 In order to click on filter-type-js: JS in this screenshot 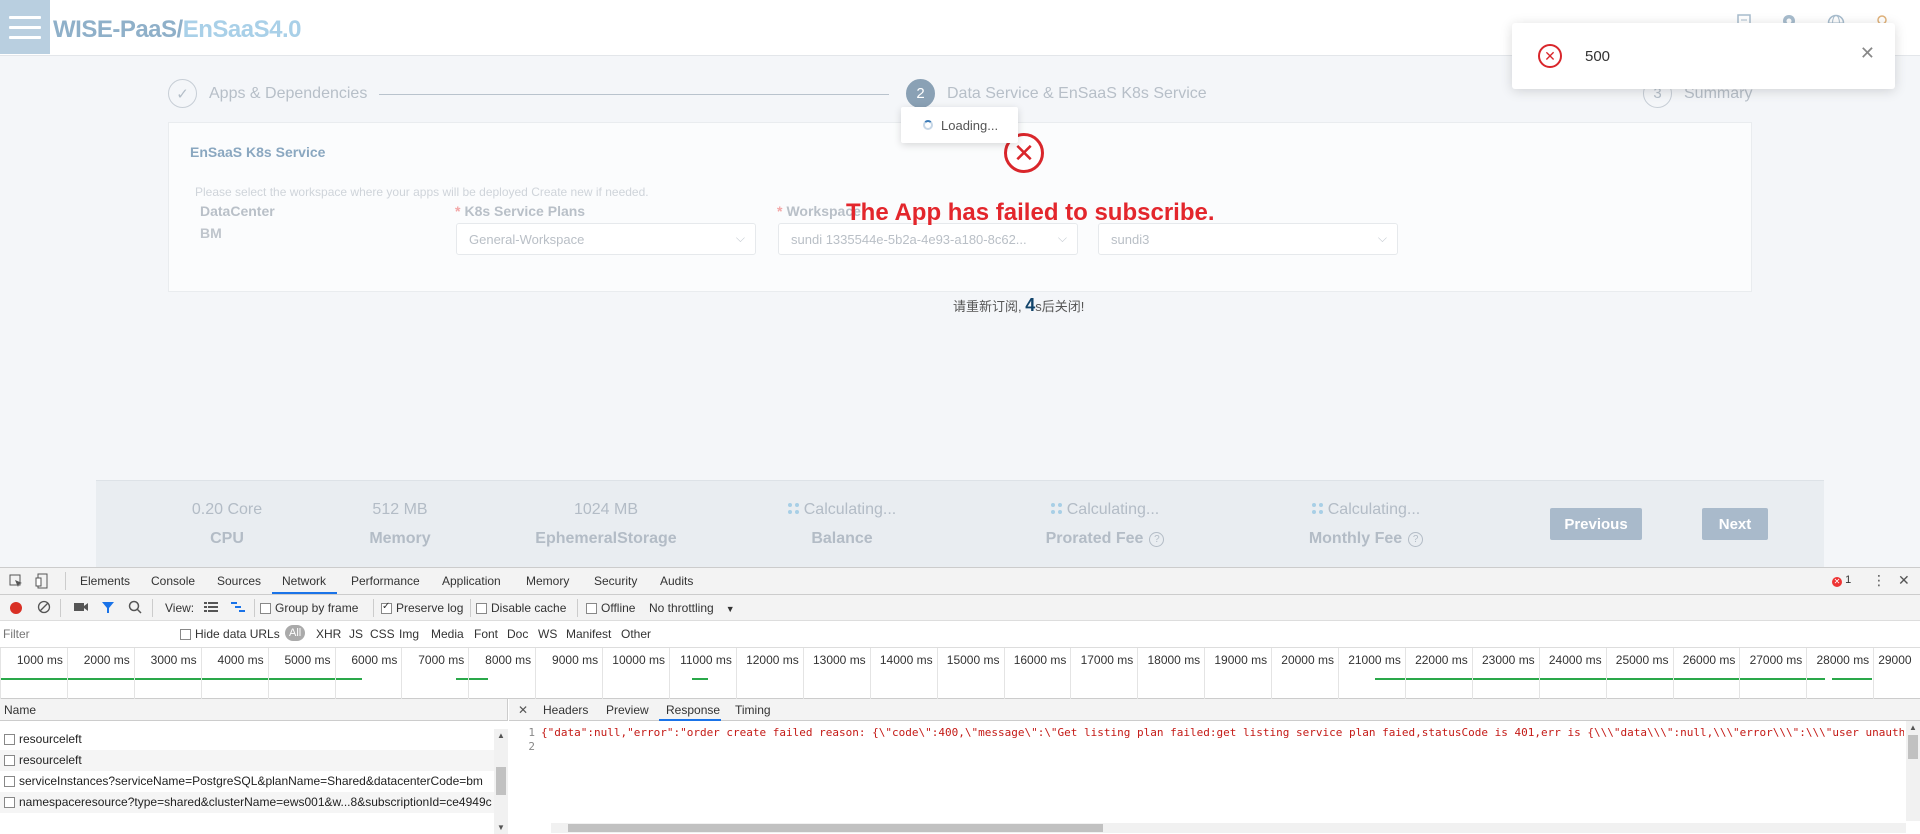, I will do `click(356, 634)`.